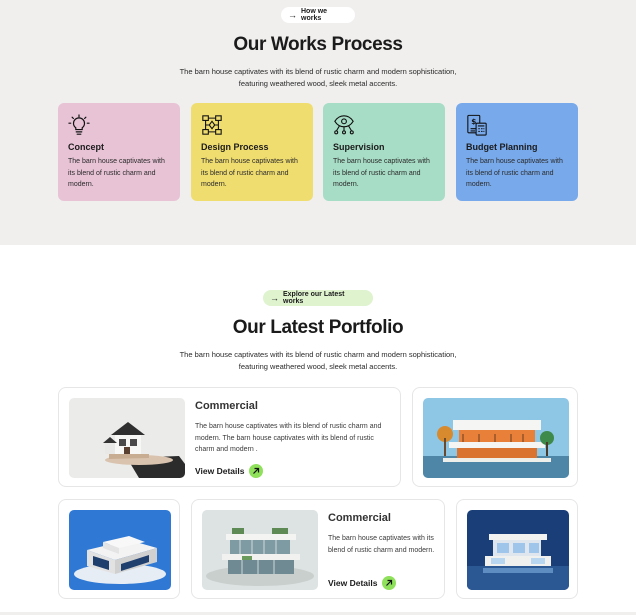  I want to click on process-card-title: Budget Planning, so click(502, 147).